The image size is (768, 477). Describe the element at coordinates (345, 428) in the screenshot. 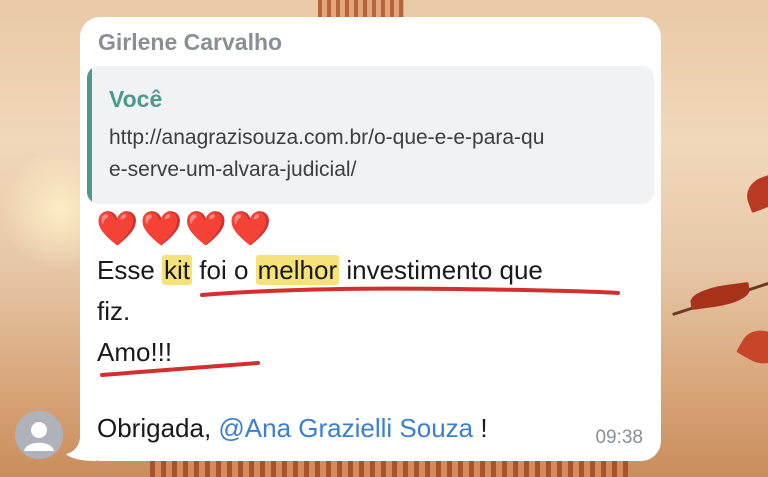

I see `mention-link: @Ana Grazielli Souza` at that location.